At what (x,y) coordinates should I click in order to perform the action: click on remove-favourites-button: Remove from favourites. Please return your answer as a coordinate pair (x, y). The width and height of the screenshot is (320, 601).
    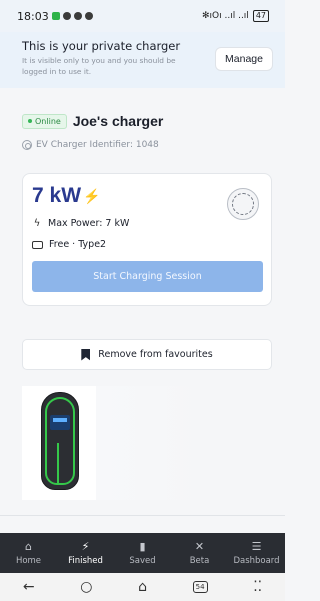
    Looking at the image, I should click on (147, 354).